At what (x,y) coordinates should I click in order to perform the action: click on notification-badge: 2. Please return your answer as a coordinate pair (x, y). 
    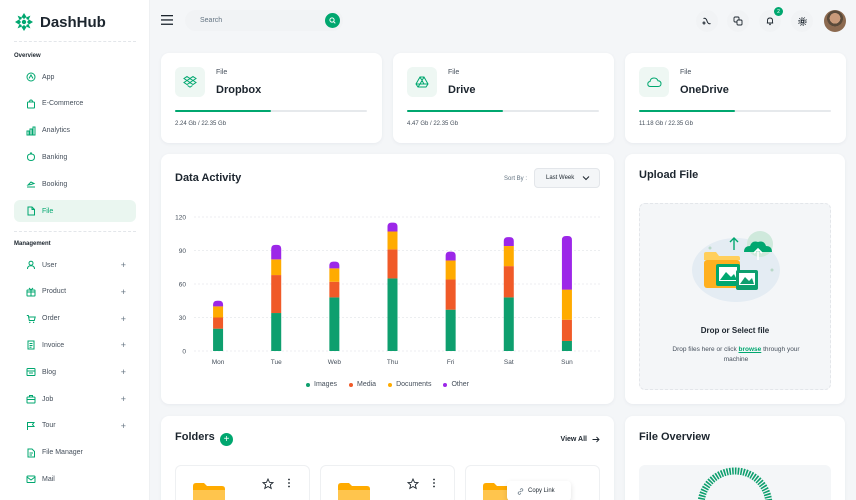
    Looking at the image, I should click on (778, 11).